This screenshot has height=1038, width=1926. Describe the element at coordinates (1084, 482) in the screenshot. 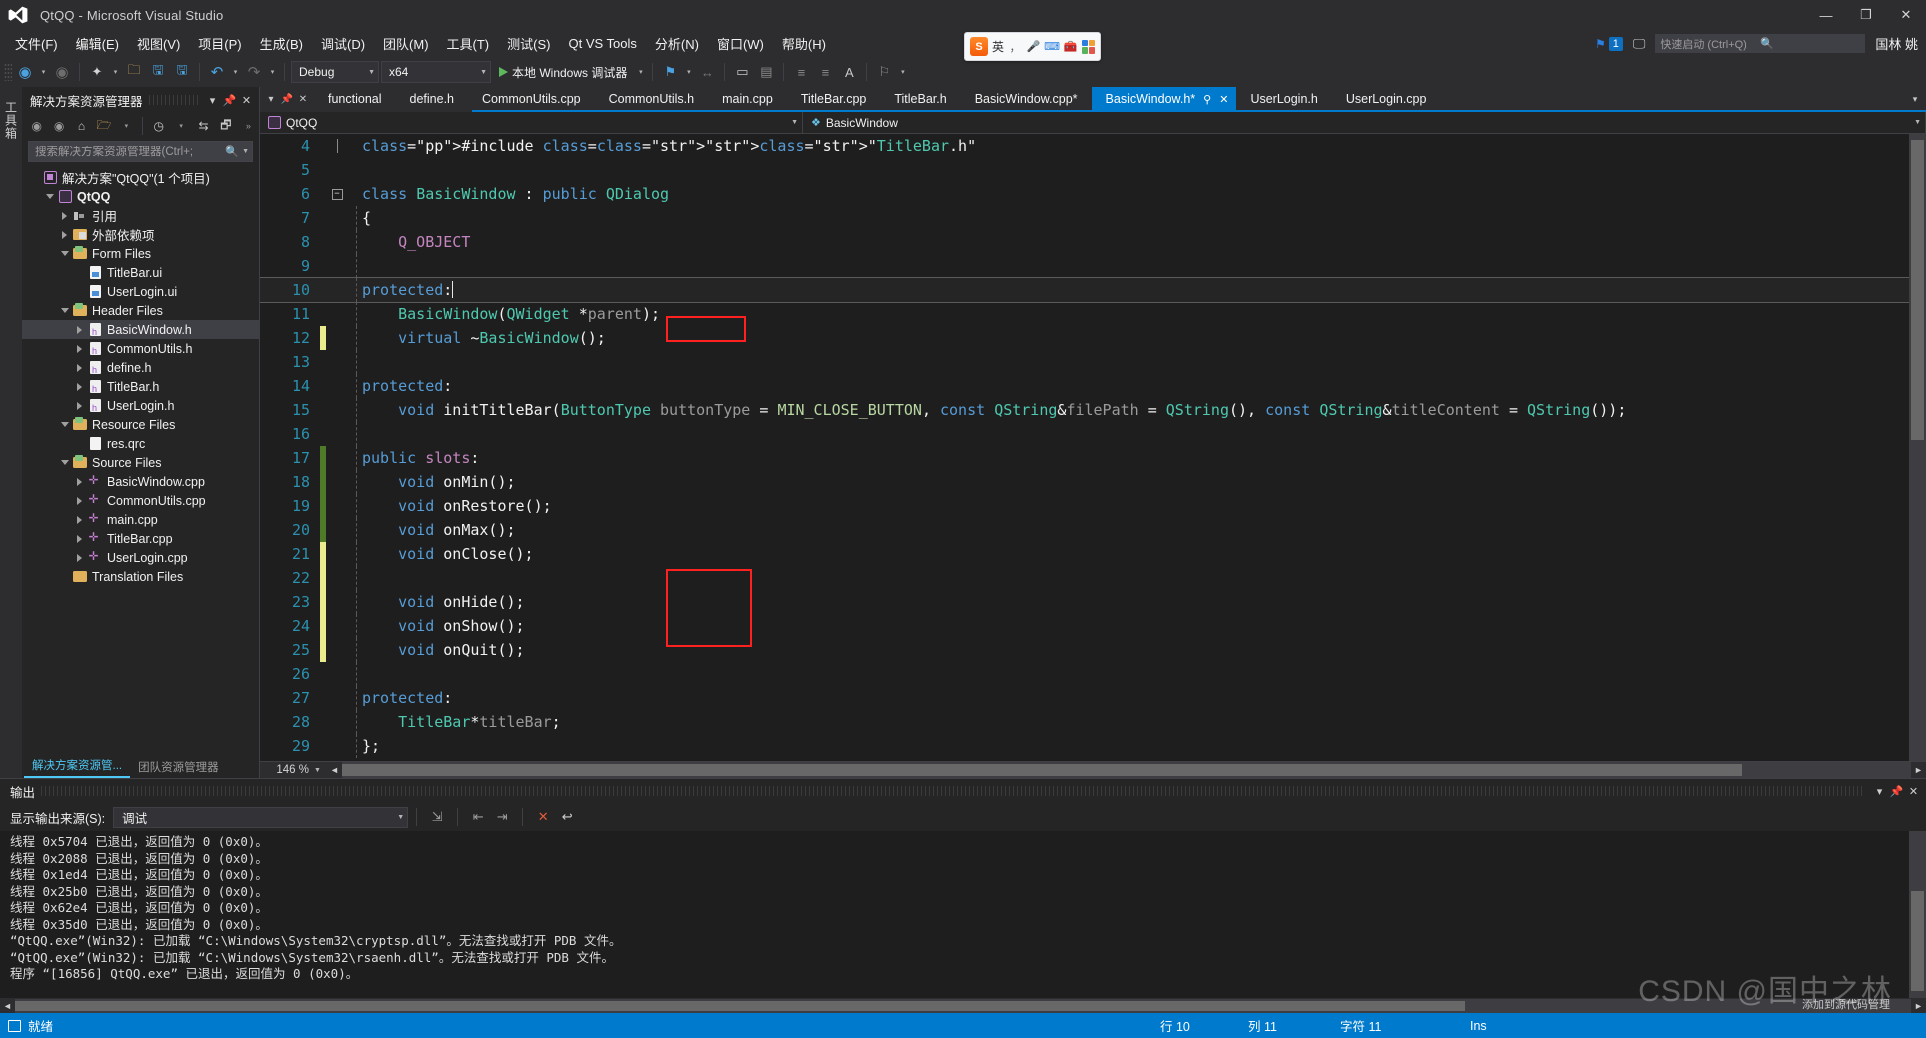

I see `code-line: 18 void onMin();` at that location.